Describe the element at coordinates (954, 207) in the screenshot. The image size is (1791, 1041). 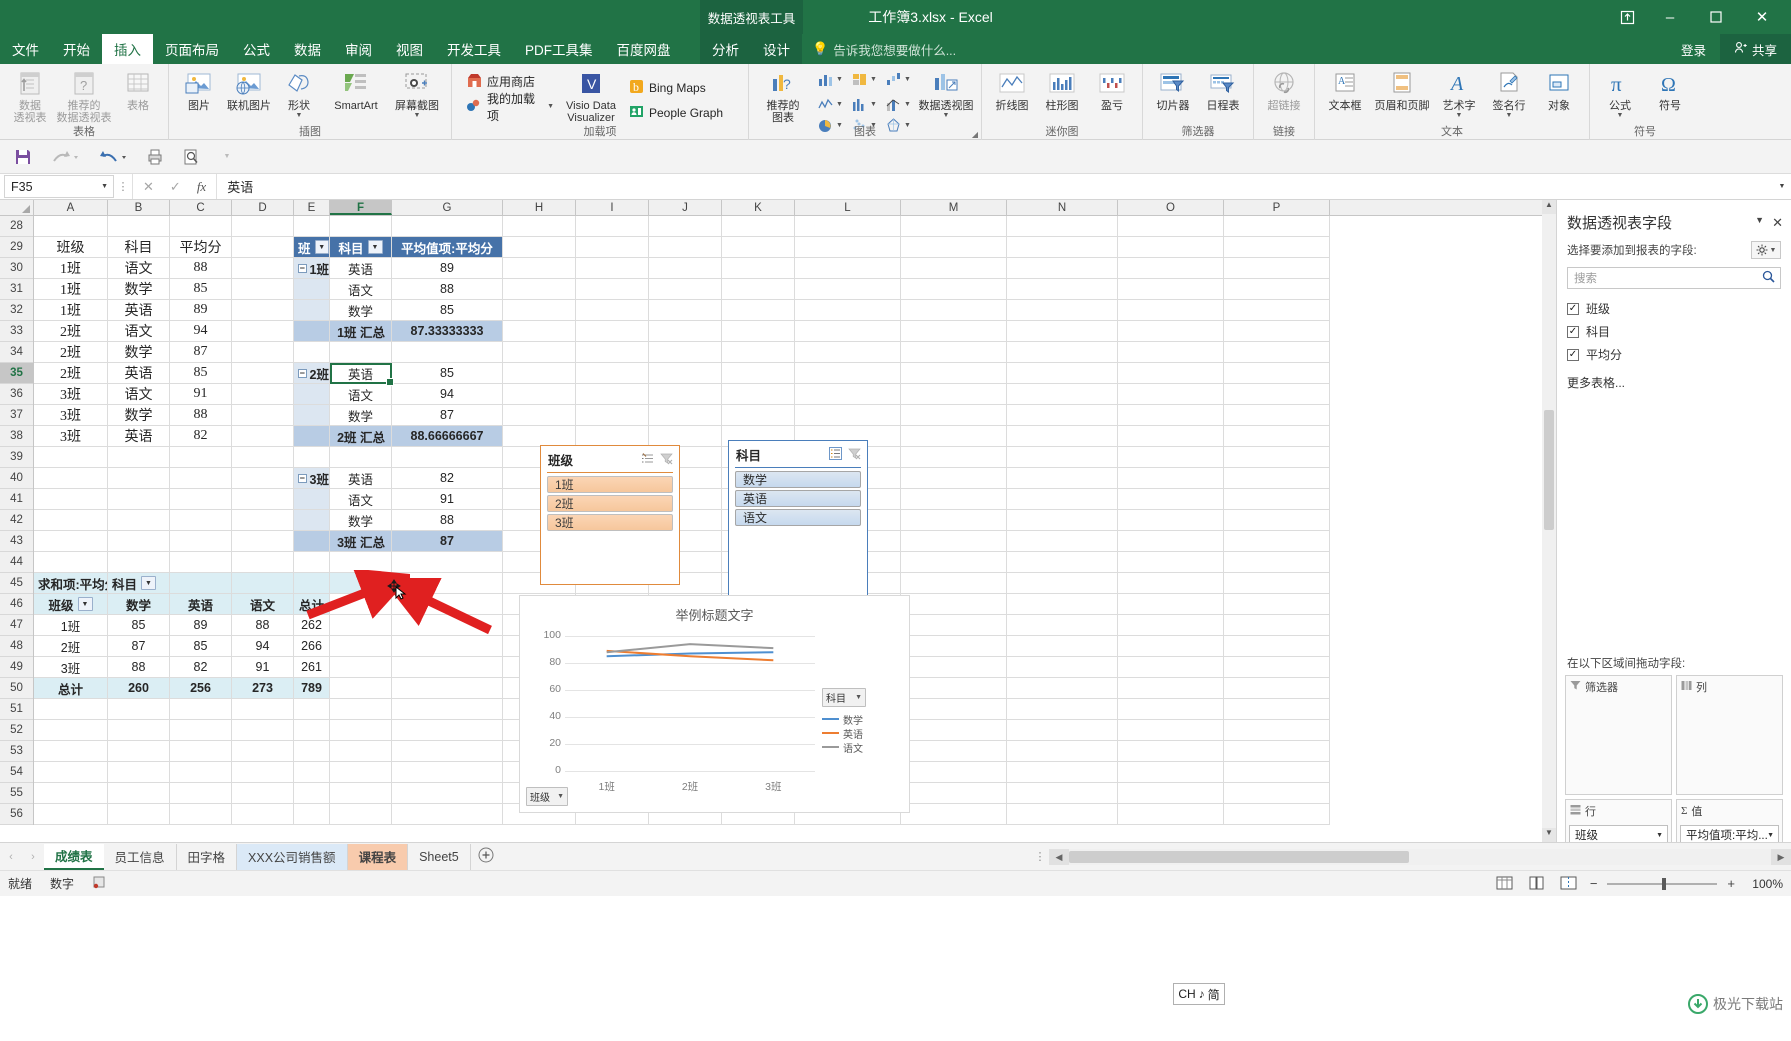
I see `col-header-M: M` at that location.